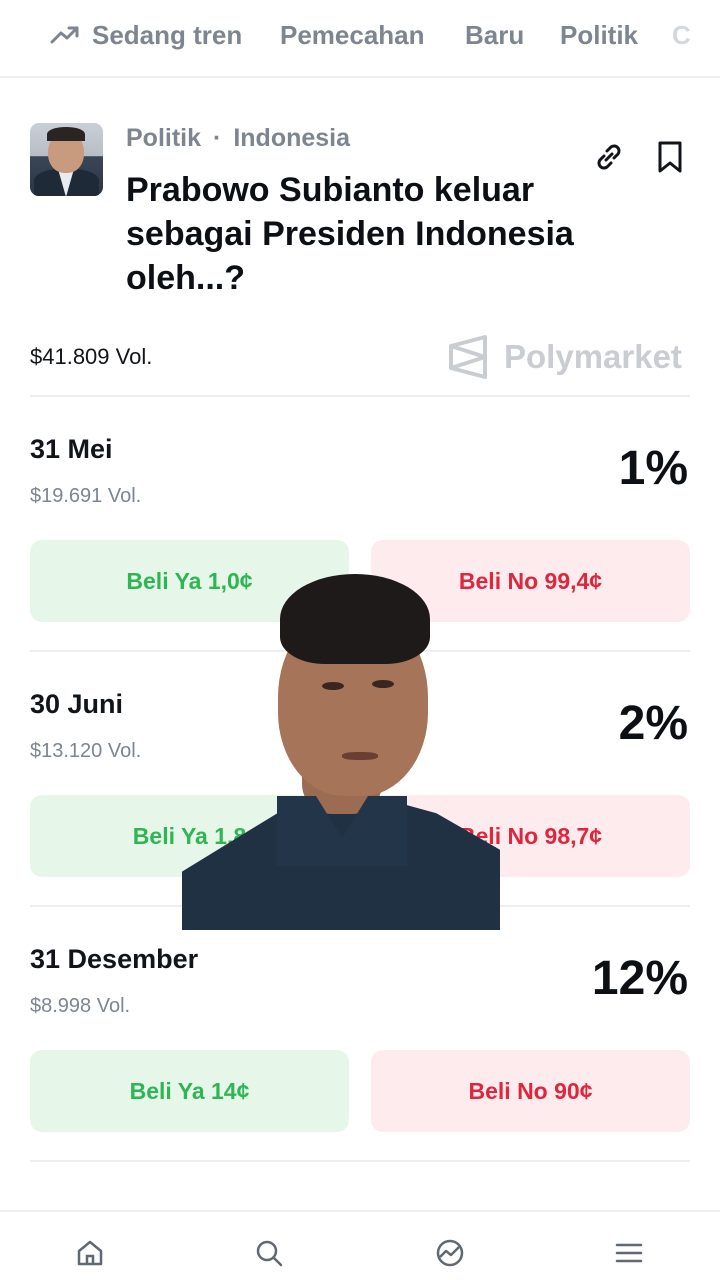  Describe the element at coordinates (189, 1091) in the screenshot. I see `buy-yes-button: Beli Ya 14¢` at that location.